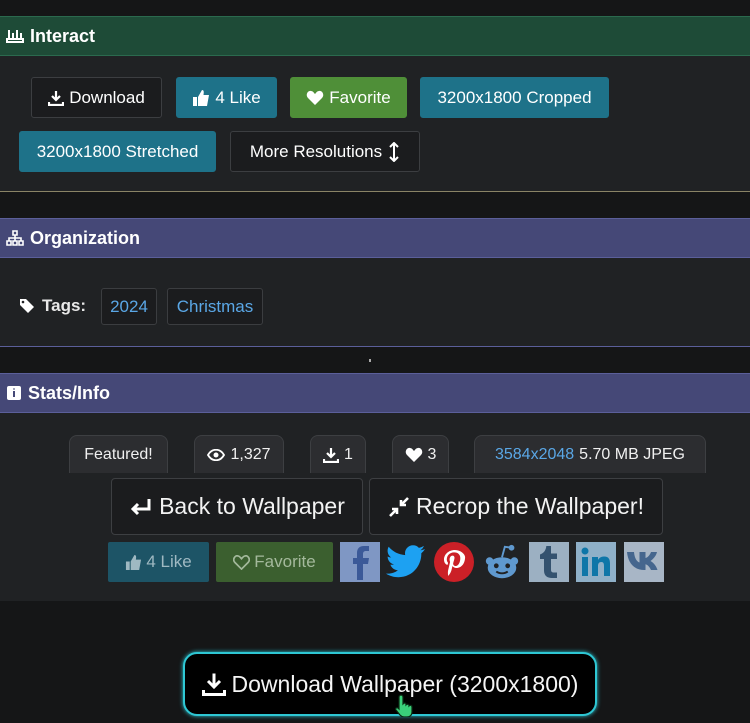 This screenshot has height=723, width=750. I want to click on linkedin-icon, so click(595, 561).